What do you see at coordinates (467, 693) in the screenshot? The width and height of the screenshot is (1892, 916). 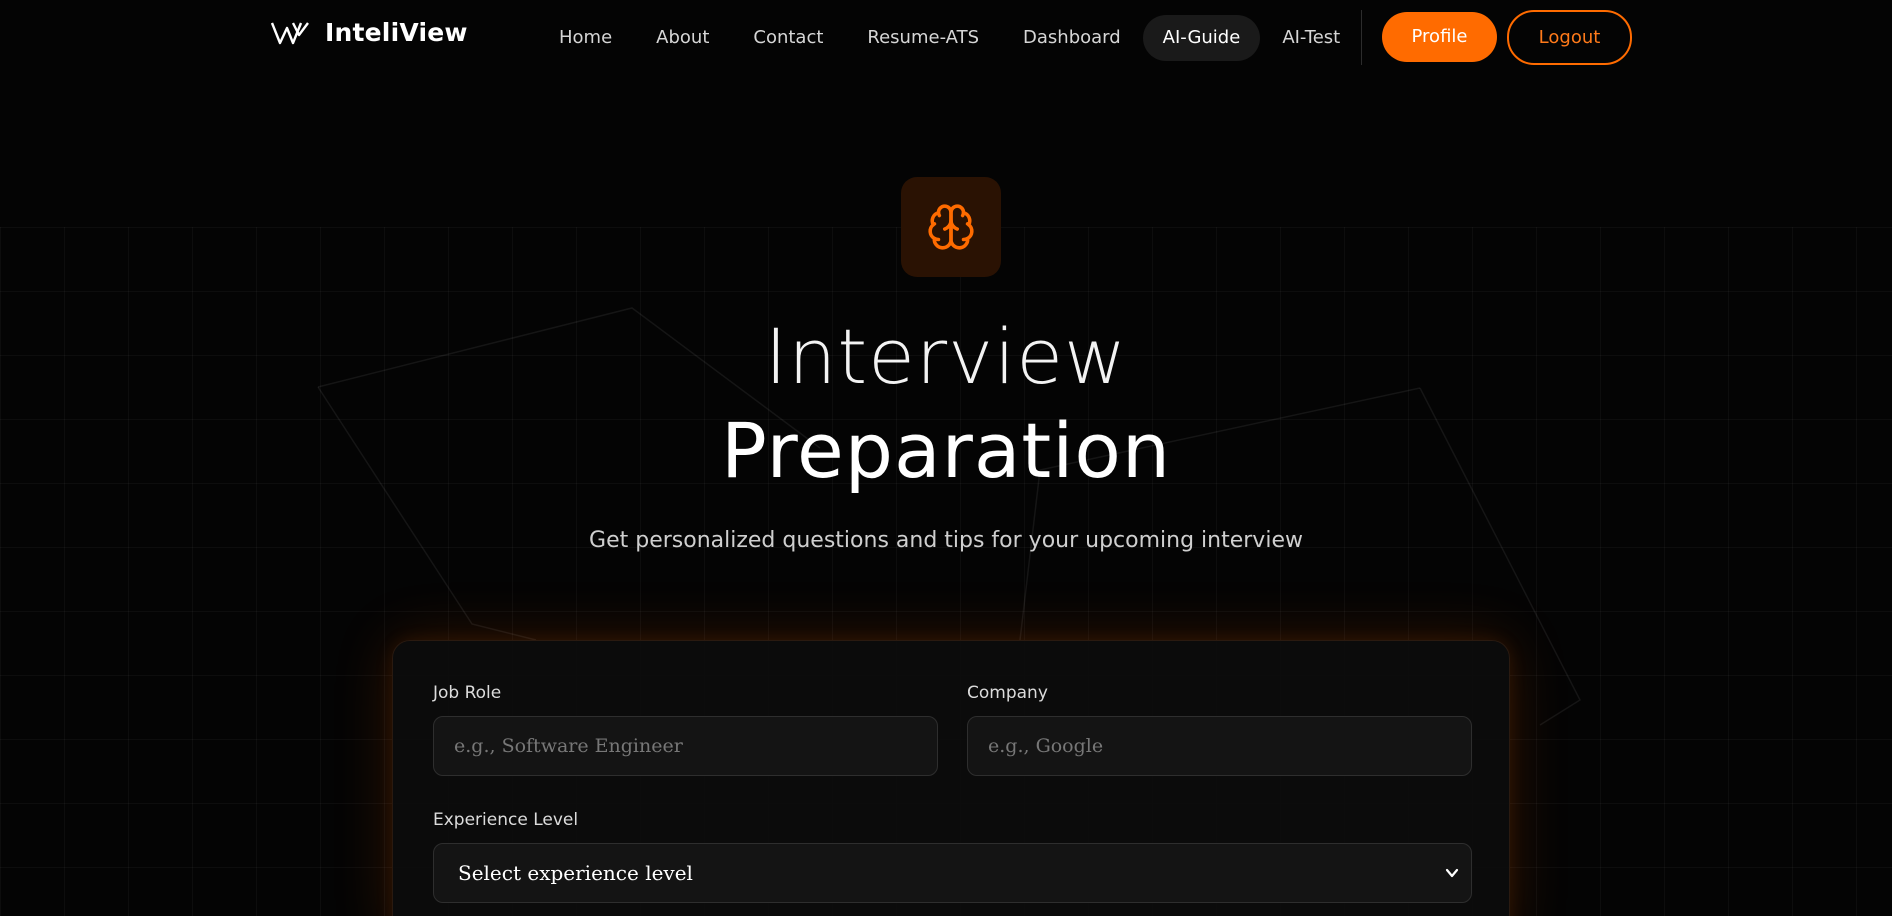 I see `job-role-label: Job Role` at bounding box center [467, 693].